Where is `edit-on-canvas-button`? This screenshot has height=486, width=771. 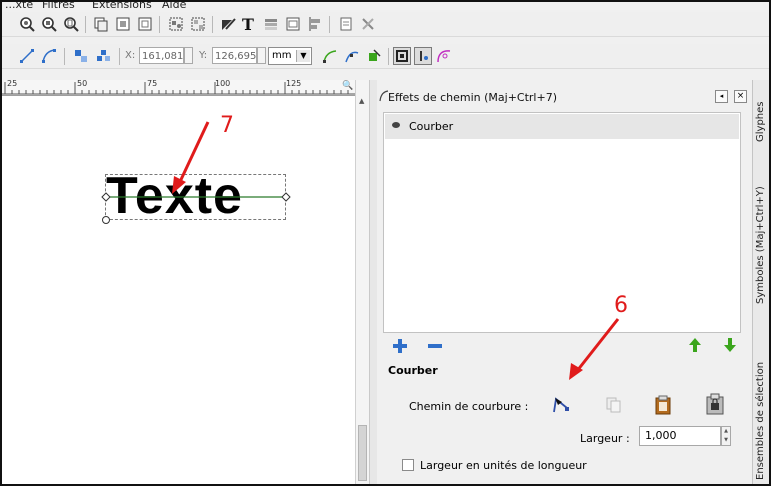
edit-on-canvas-button is located at coordinates (561, 405).